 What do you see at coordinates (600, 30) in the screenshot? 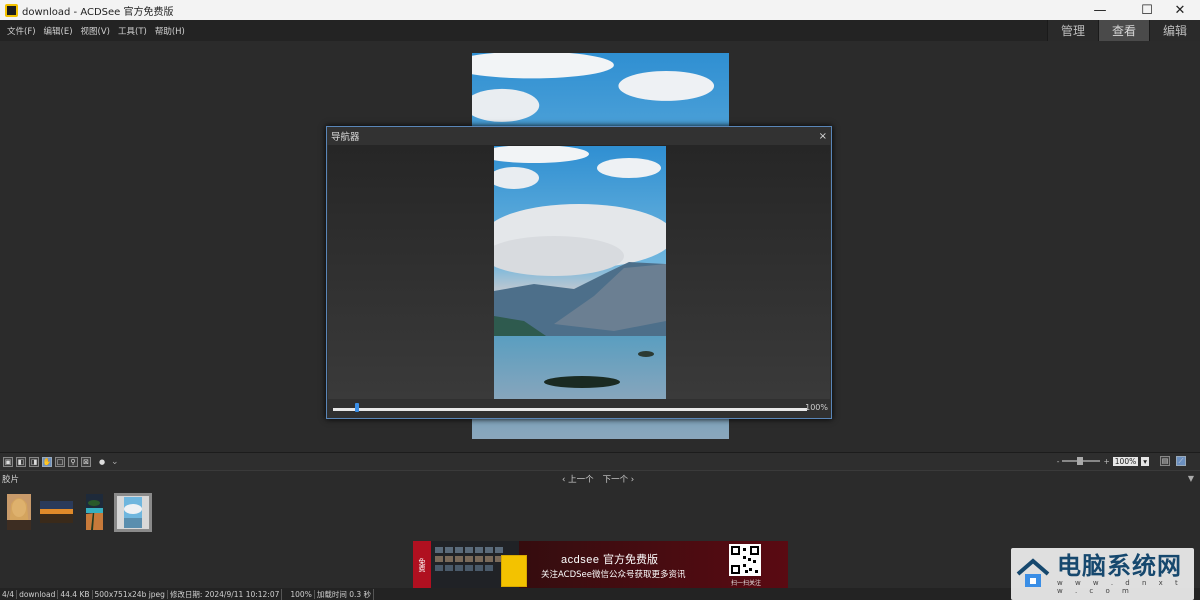
I see `menu-bar: 文件(F) 编辑(E) 视图(V) 工具(T) 帮助(H)` at bounding box center [600, 30].